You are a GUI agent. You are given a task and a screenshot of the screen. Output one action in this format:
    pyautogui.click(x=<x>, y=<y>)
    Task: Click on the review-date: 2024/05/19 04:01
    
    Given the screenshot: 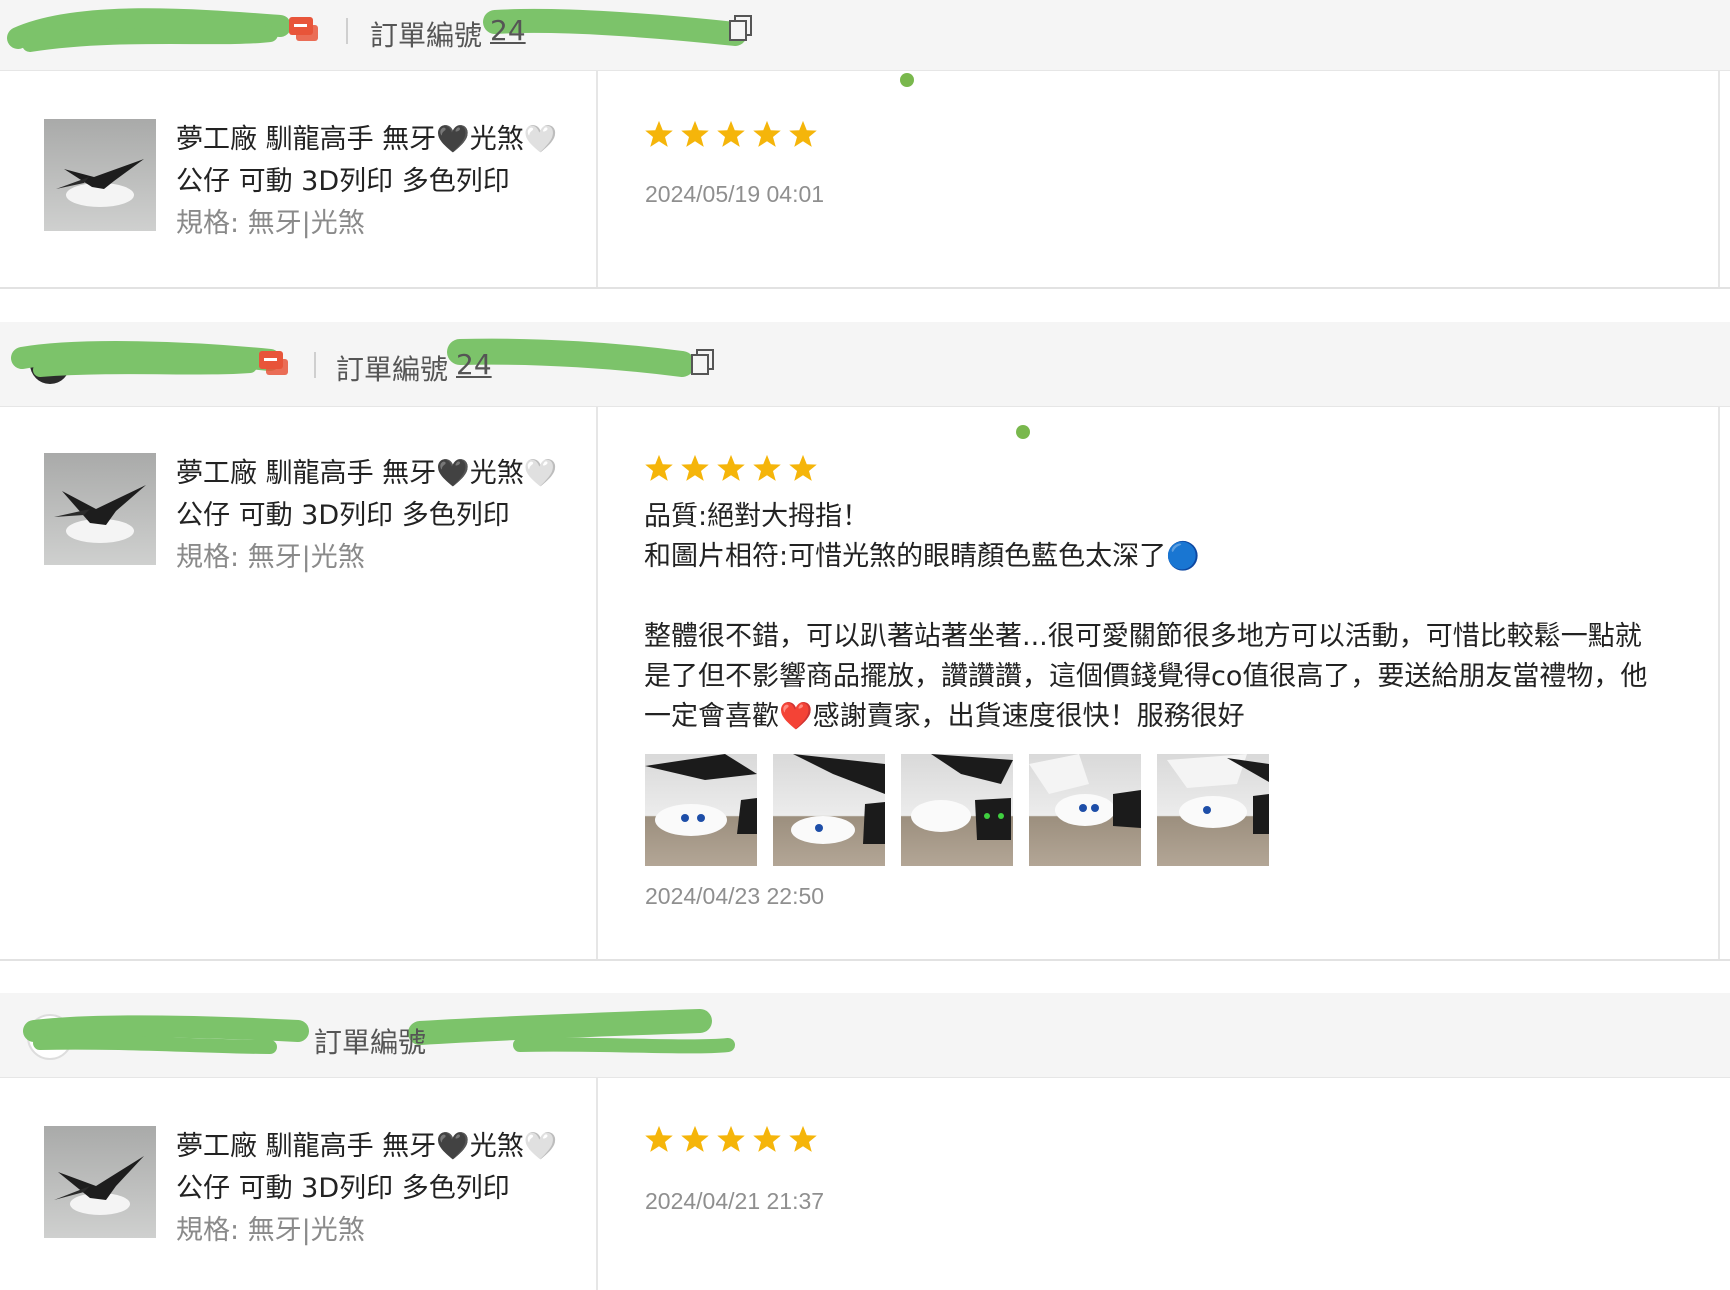 What is the action you would take?
    pyautogui.click(x=735, y=194)
    